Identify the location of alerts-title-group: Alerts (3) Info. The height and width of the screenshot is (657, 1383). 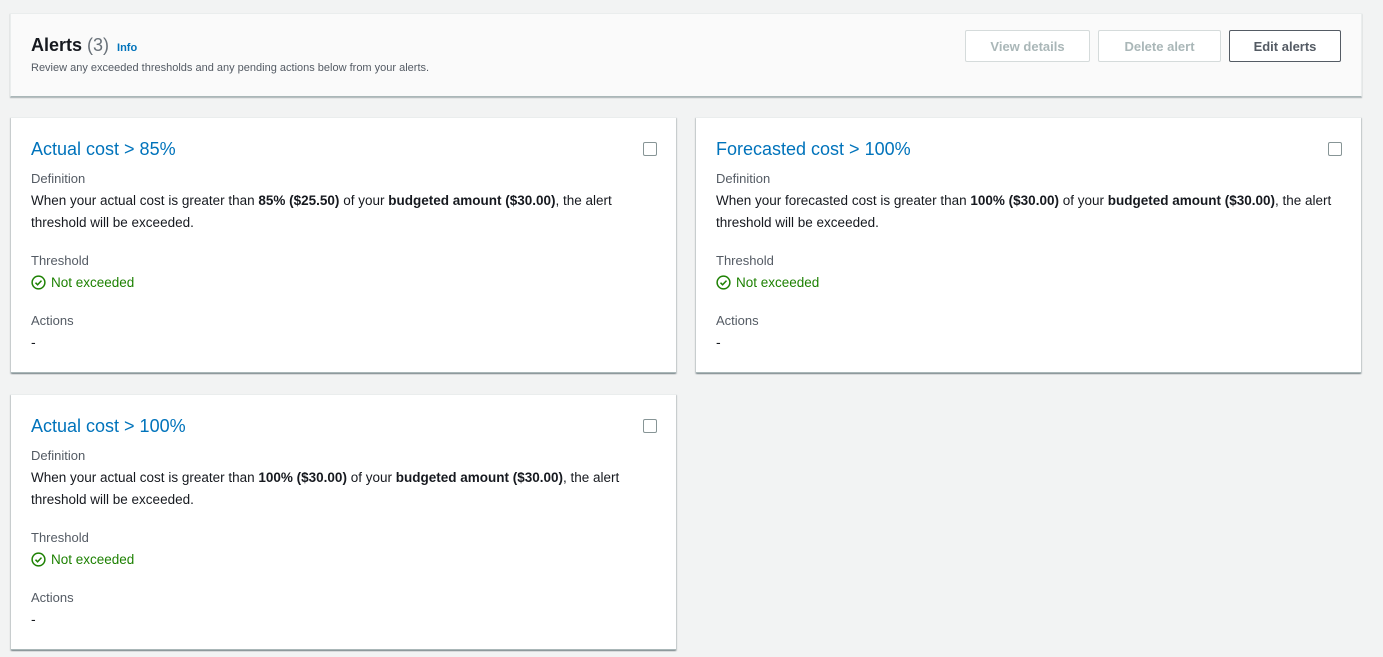
(84, 45).